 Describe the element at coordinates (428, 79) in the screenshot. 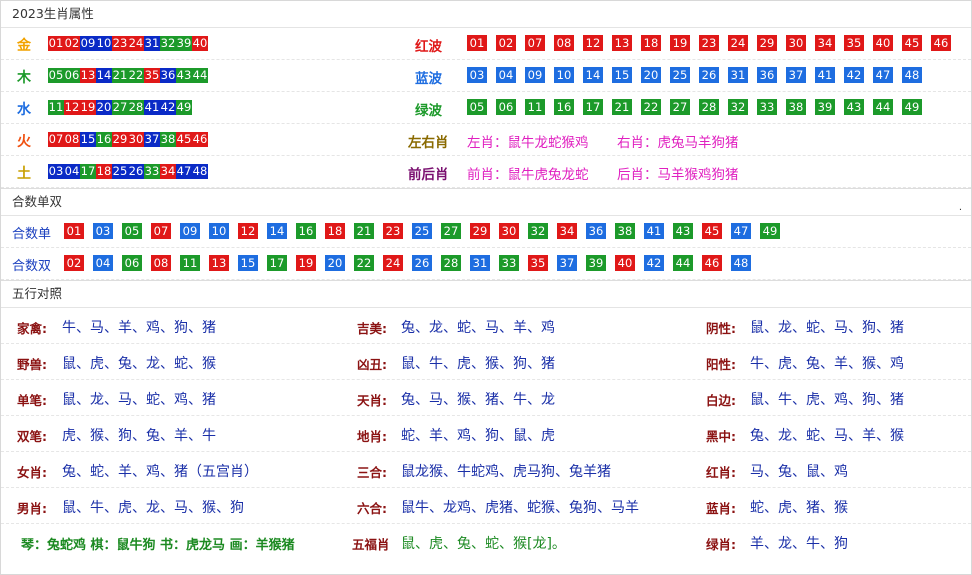

I see `wave-label: 蓝波` at that location.